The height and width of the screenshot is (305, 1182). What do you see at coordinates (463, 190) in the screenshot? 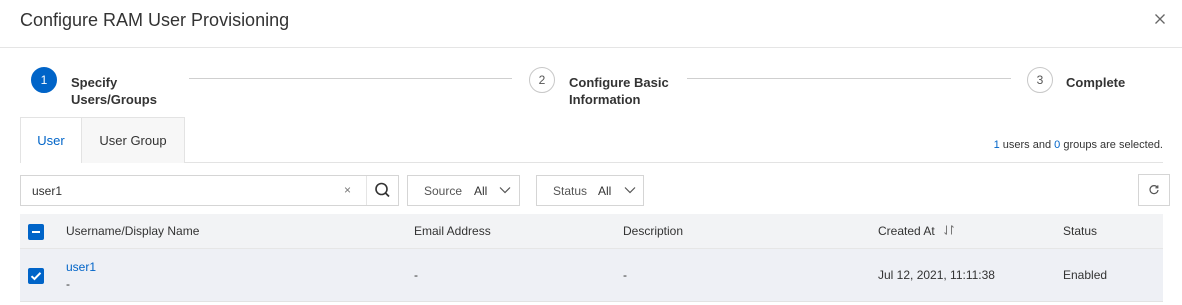
I see `source-filter: Source All` at bounding box center [463, 190].